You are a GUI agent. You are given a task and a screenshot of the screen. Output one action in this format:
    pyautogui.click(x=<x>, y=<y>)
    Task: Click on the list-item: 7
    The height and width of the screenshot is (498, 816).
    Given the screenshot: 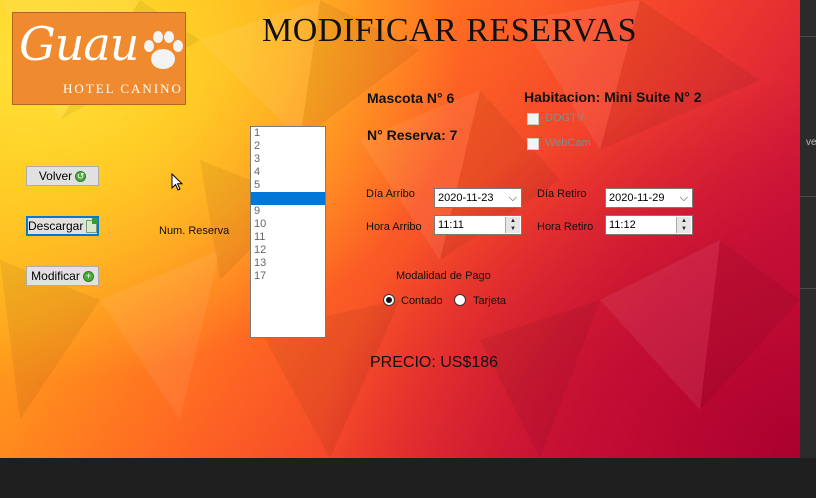 What is the action you would take?
    pyautogui.click(x=288, y=198)
    